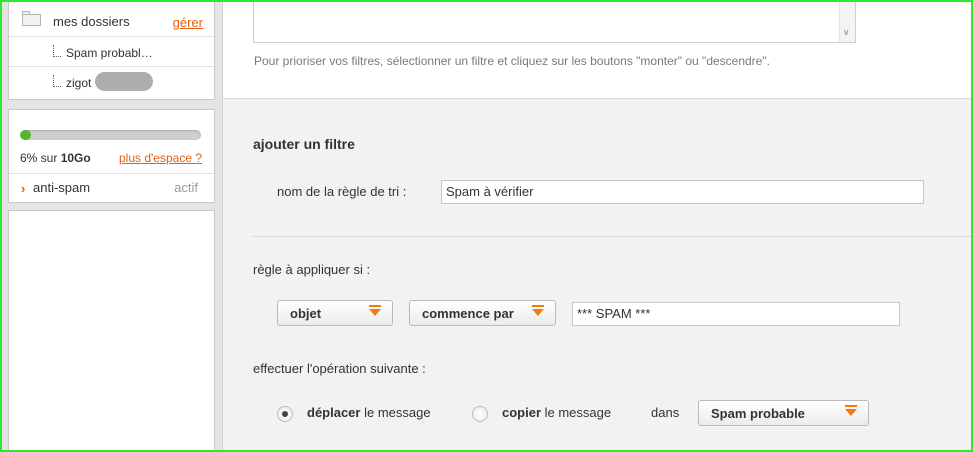 The height and width of the screenshot is (452, 973). Describe the element at coordinates (395, 412) in the screenshot. I see `move-option-rest: le message` at that location.